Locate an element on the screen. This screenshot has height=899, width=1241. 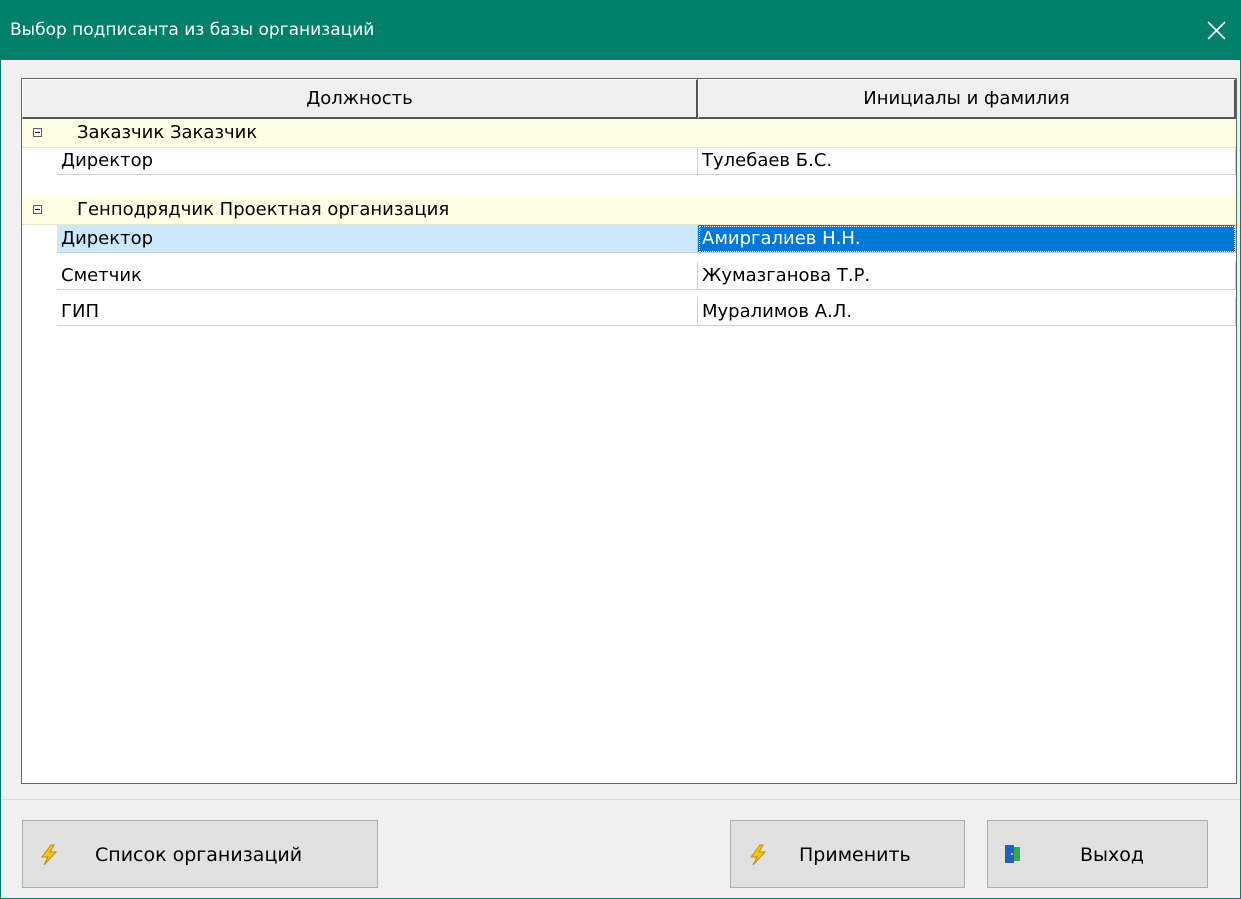
table-row: Сметчик Жумазганова Т.Р. is located at coordinates (629, 276).